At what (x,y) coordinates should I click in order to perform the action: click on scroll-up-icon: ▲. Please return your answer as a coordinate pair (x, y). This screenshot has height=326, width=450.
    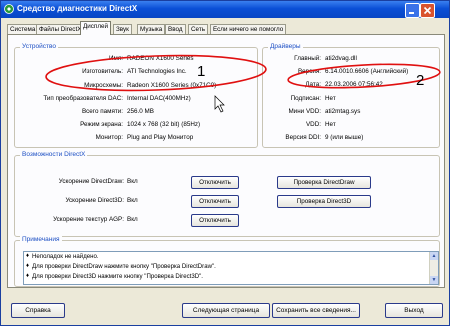
    Looking at the image, I should click on (434, 256).